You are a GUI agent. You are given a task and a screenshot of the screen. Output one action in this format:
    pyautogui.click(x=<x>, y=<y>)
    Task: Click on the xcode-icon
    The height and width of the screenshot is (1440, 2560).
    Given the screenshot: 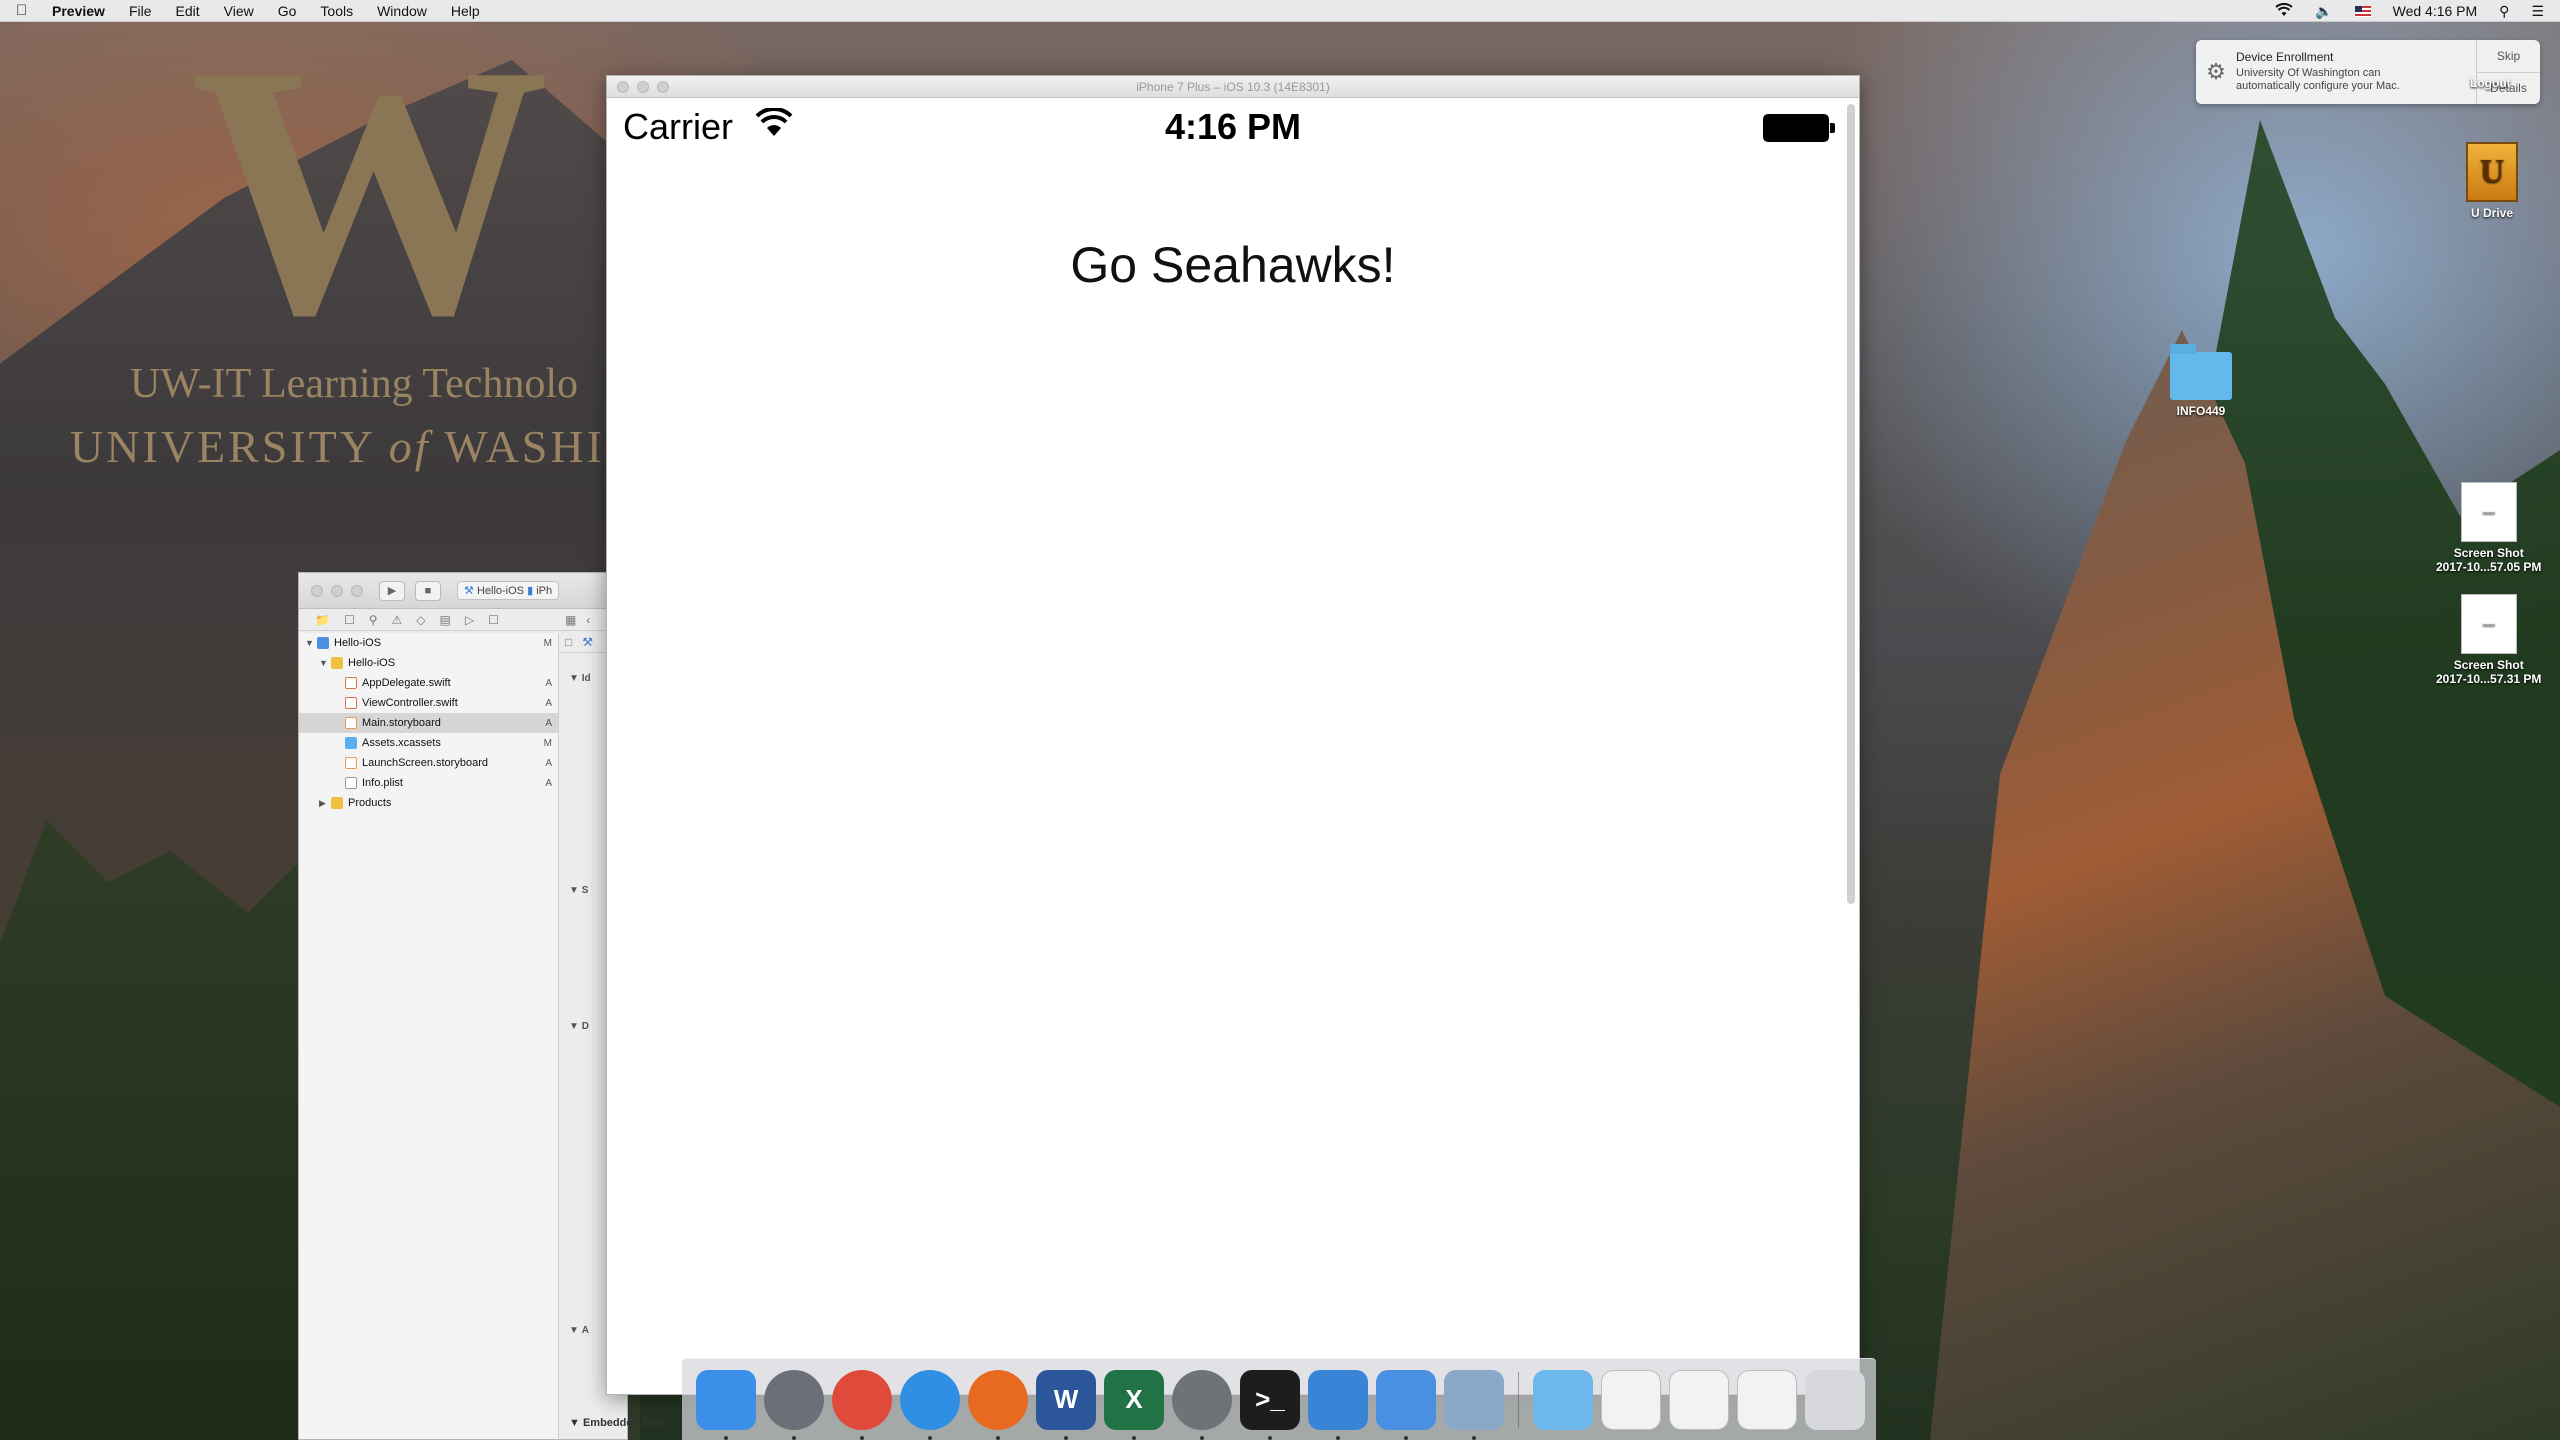 What is the action you would take?
    pyautogui.click(x=1338, y=1404)
    